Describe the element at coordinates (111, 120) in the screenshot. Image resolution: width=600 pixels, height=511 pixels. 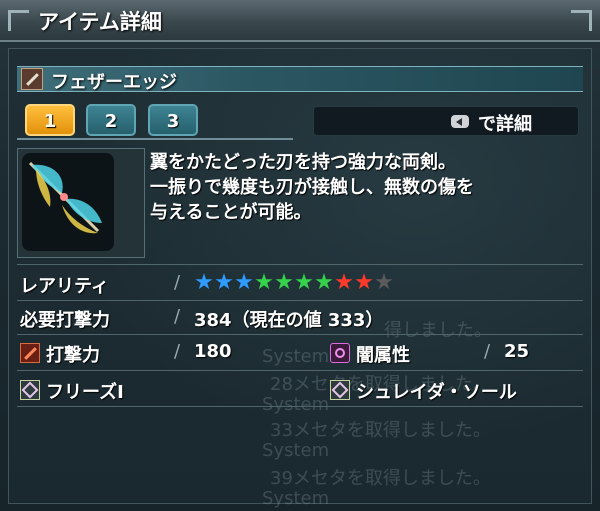
I see `tab-2: 2` at that location.